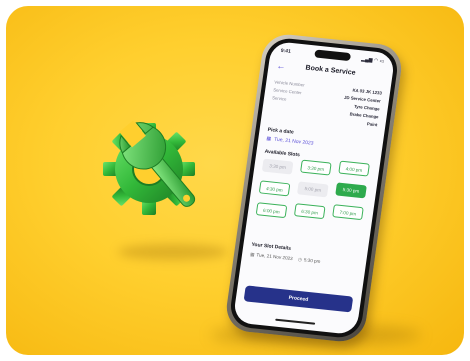  What do you see at coordinates (372, 60) in the screenshot?
I see `signal-wifi-battery-icon: ▂▄▆ ◠ ▭` at bounding box center [372, 60].